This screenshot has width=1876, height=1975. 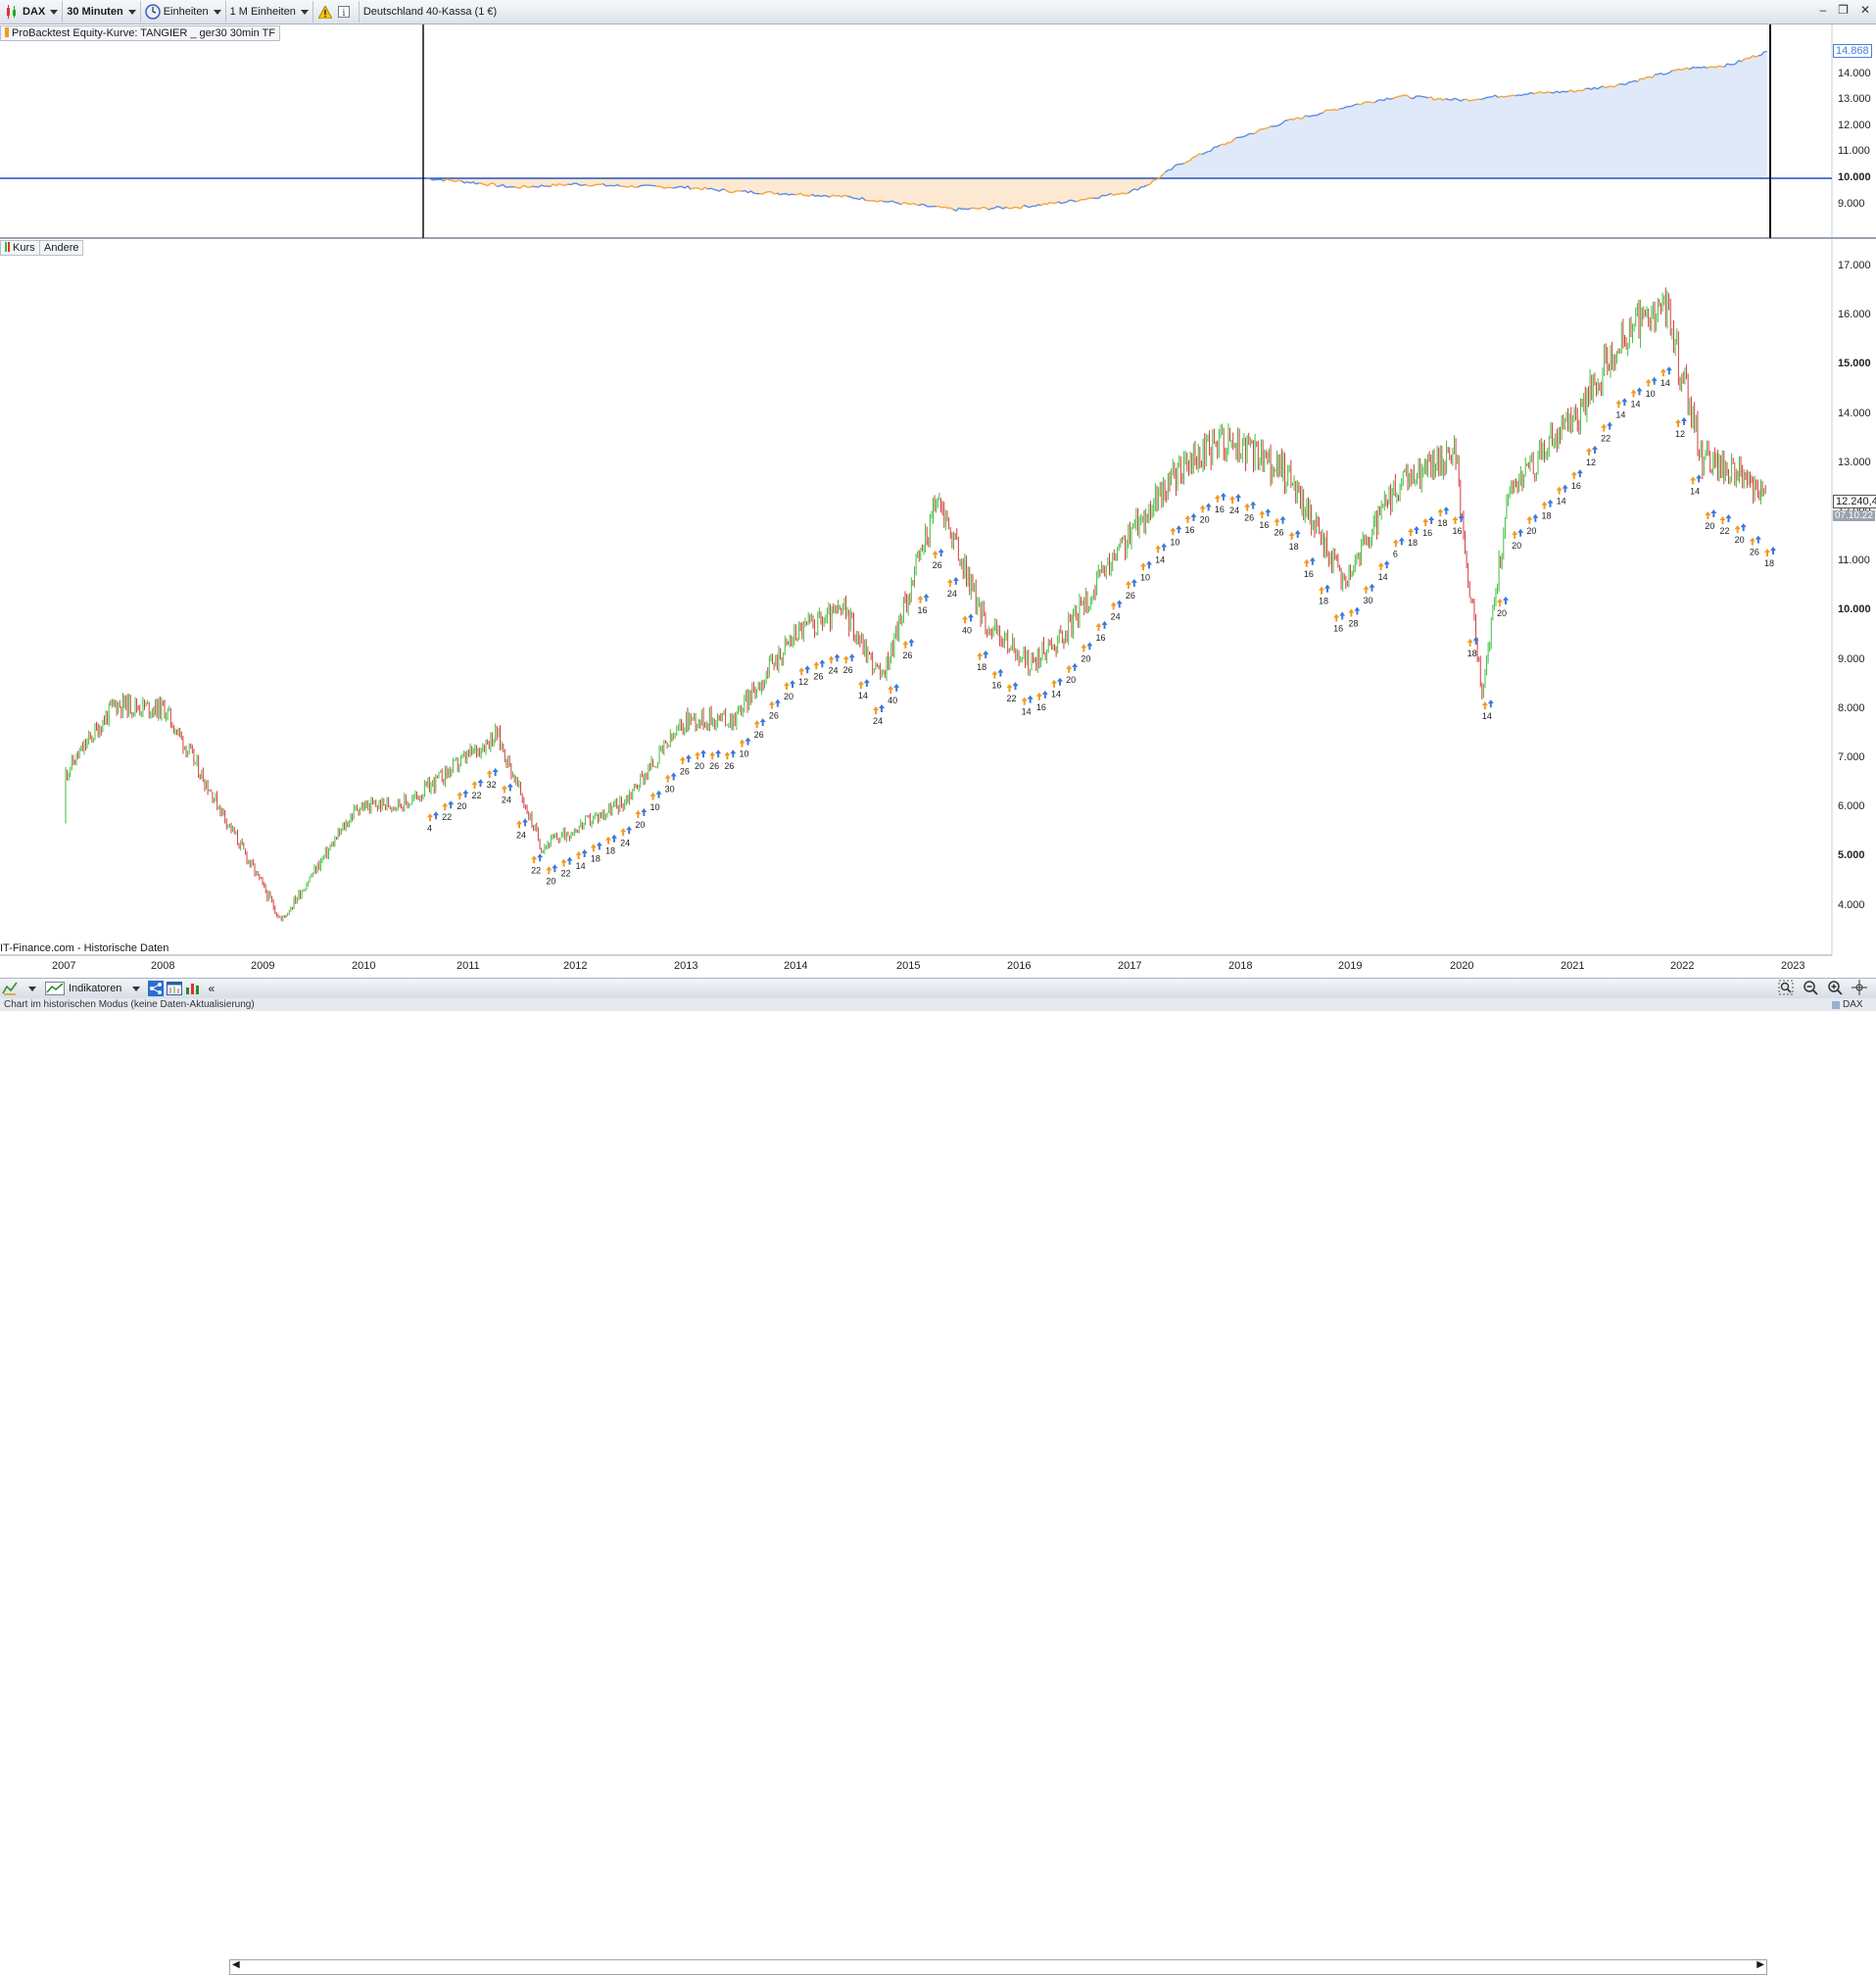 I want to click on zoom-fit-icon, so click(x=1786, y=988).